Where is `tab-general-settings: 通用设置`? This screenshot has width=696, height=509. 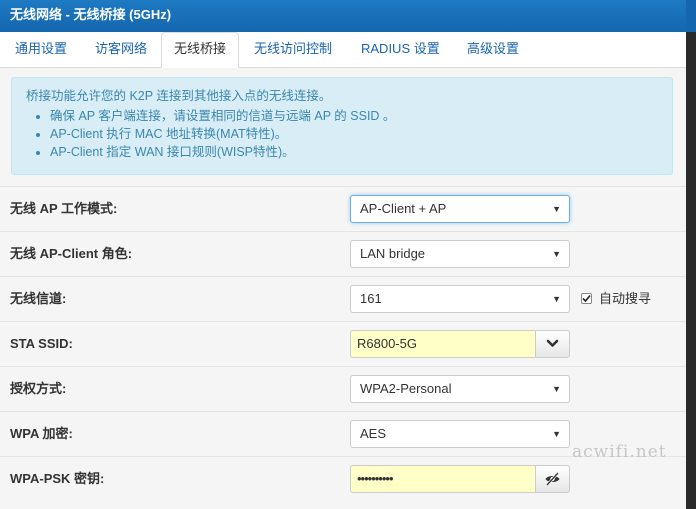 tab-general-settings: 通用设置 is located at coordinates (41, 49).